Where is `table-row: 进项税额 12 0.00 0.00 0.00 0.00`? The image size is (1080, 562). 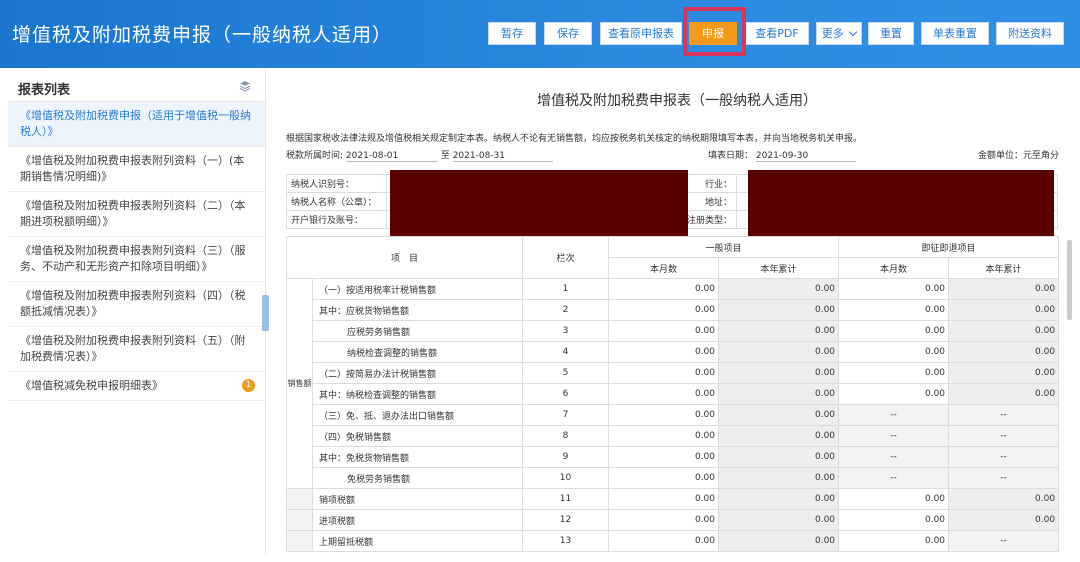
table-row: 进项税额 12 0.00 0.00 0.00 0.00 is located at coordinates (673, 520).